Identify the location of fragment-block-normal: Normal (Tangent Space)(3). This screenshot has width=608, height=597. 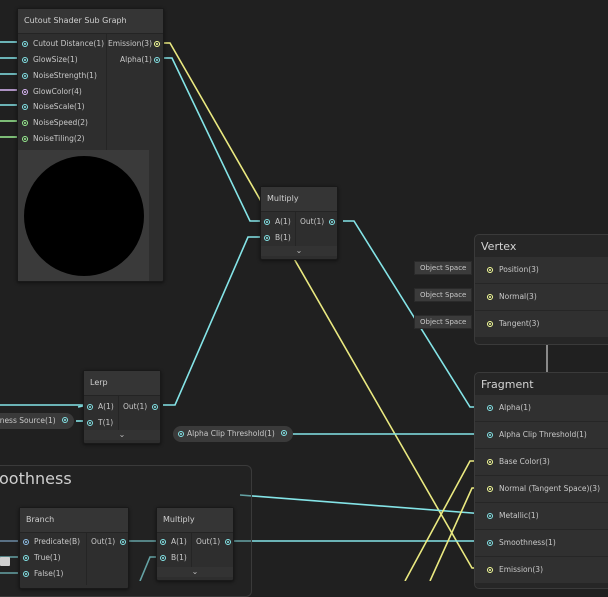
(541, 488).